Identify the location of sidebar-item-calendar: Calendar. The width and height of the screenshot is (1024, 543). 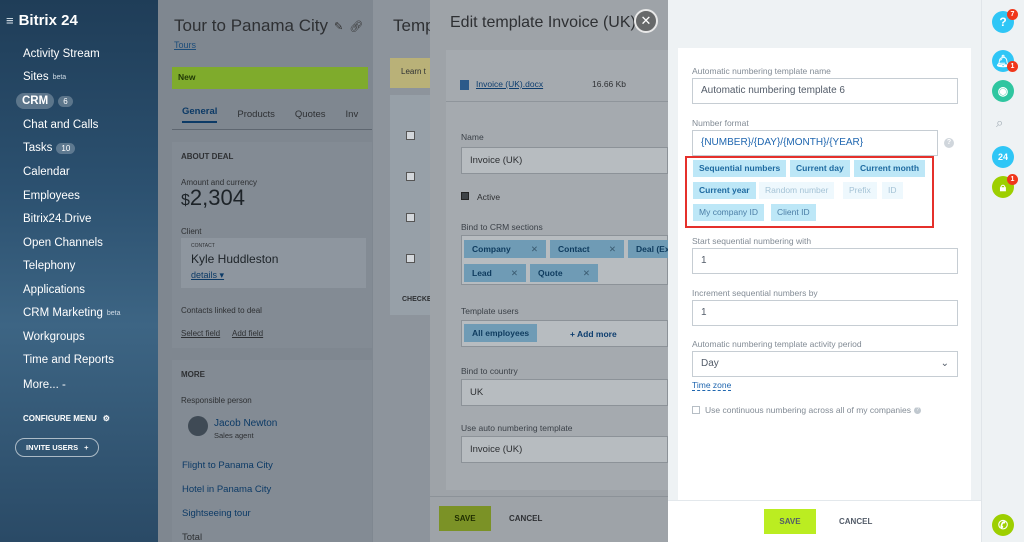
(46, 172).